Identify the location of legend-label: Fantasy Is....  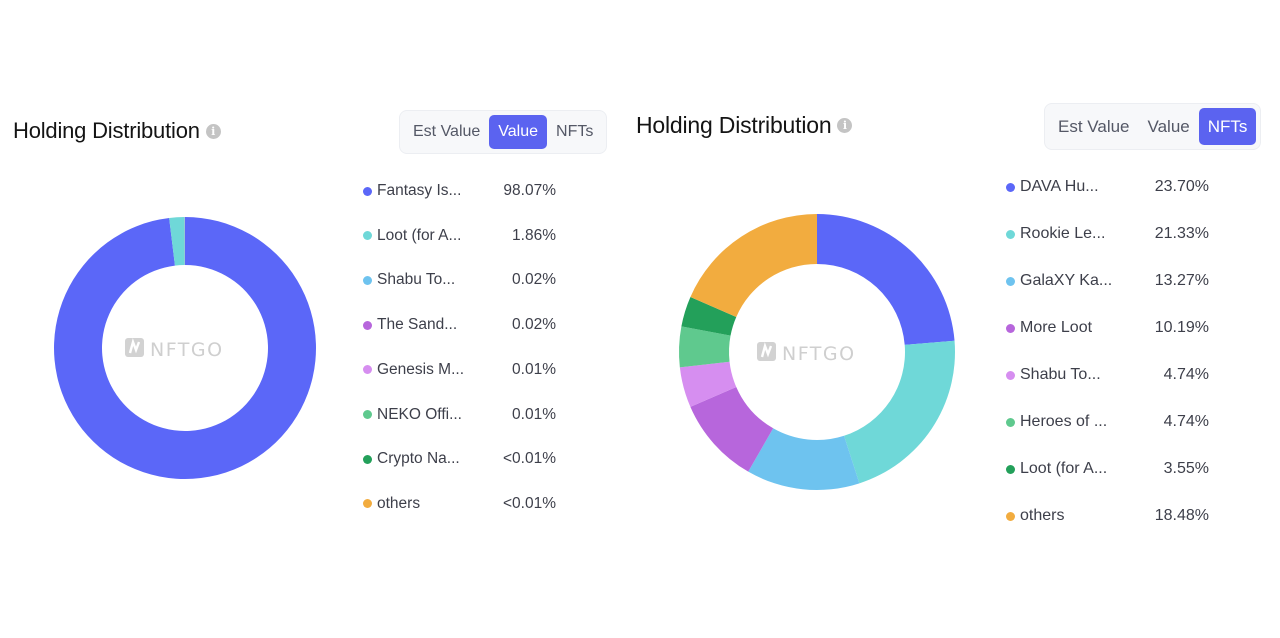
(419, 190).